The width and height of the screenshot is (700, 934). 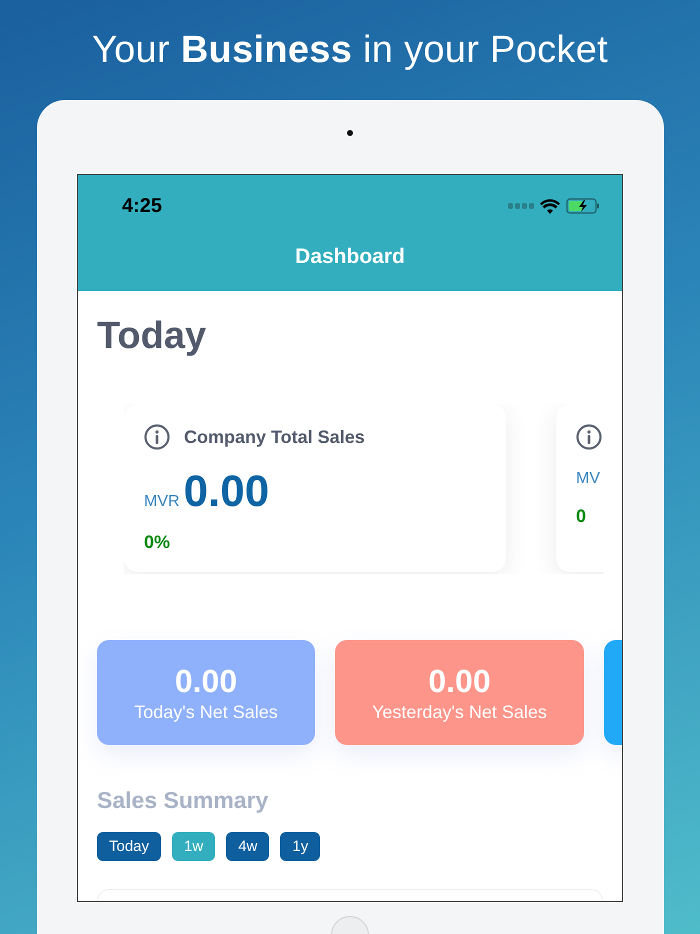 What do you see at coordinates (350, 50) in the screenshot?
I see `headline: Your Business in your Pocket` at bounding box center [350, 50].